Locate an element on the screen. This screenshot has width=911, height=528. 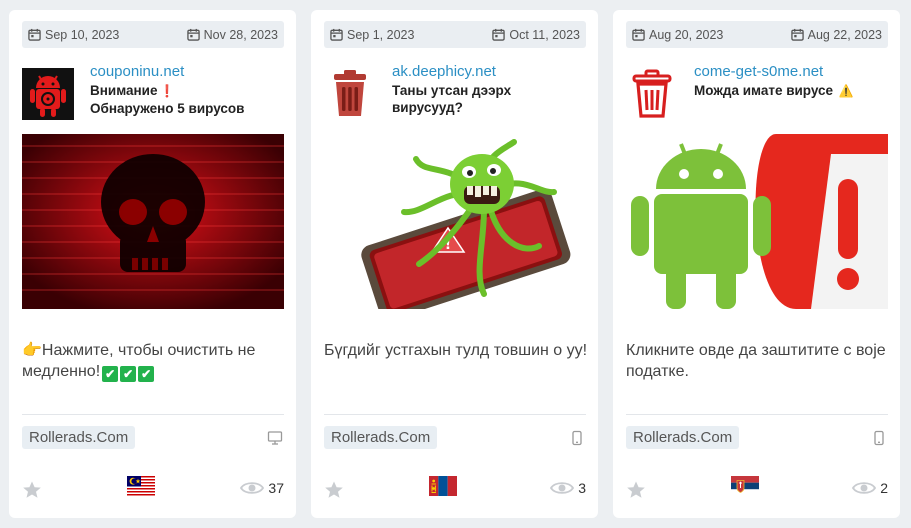
date-range: Aug 20, 2023 Aug 22, 2023 is located at coordinates (757, 34).